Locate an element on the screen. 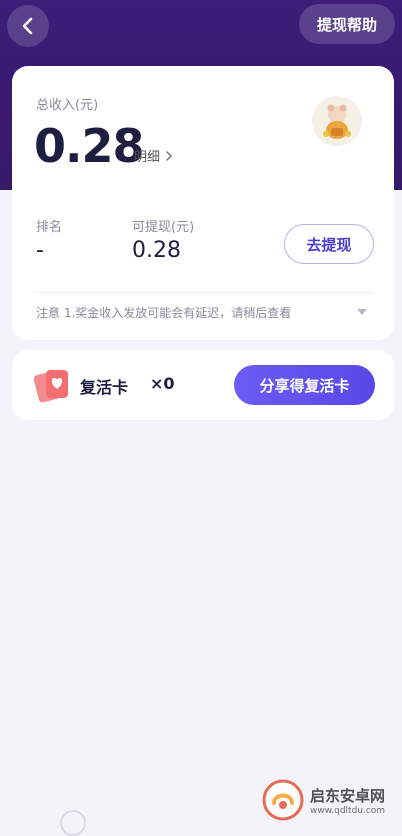  withdraw-button: 去提现 is located at coordinates (329, 244).